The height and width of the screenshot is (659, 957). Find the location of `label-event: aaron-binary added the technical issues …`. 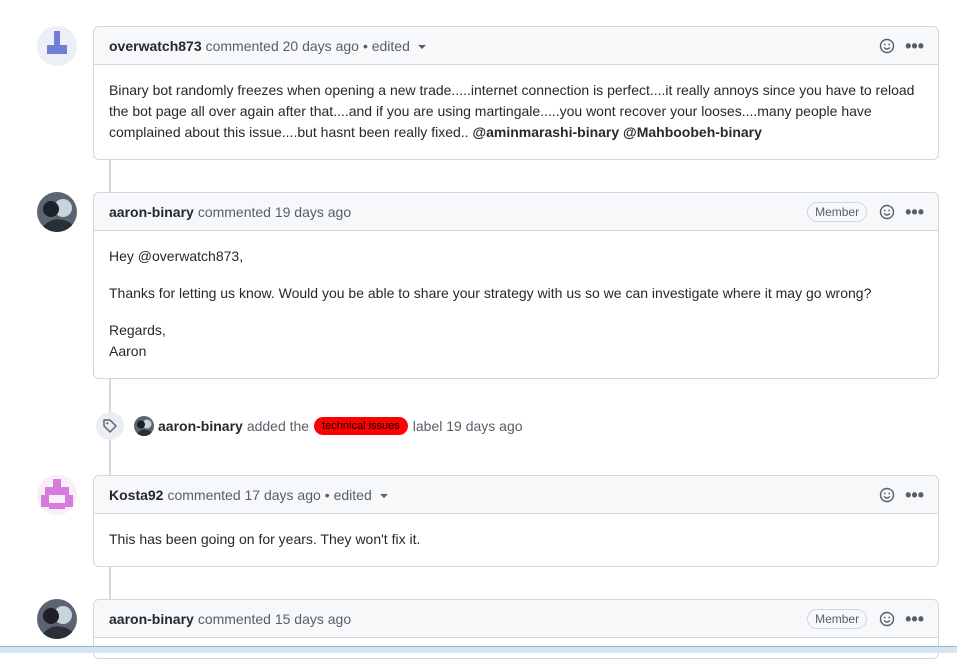

label-event: aaron-binary added the technical issues … is located at coordinates (309, 426).